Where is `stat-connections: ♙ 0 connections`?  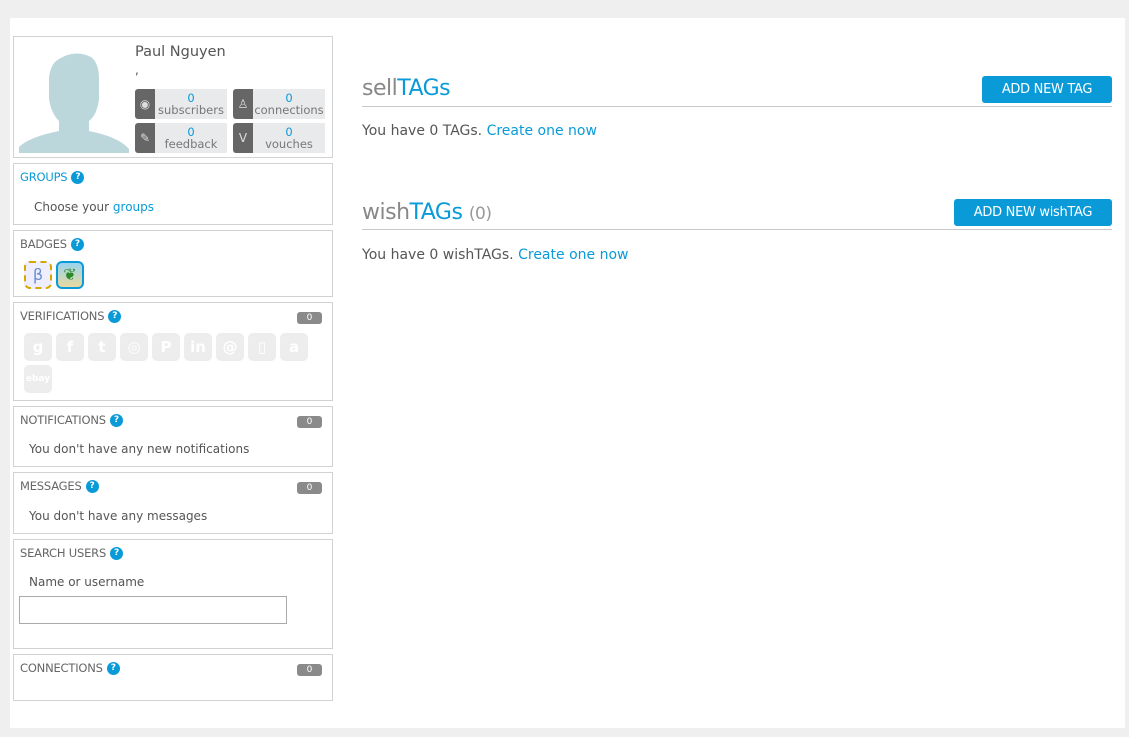 stat-connections: ♙ 0 connections is located at coordinates (279, 104).